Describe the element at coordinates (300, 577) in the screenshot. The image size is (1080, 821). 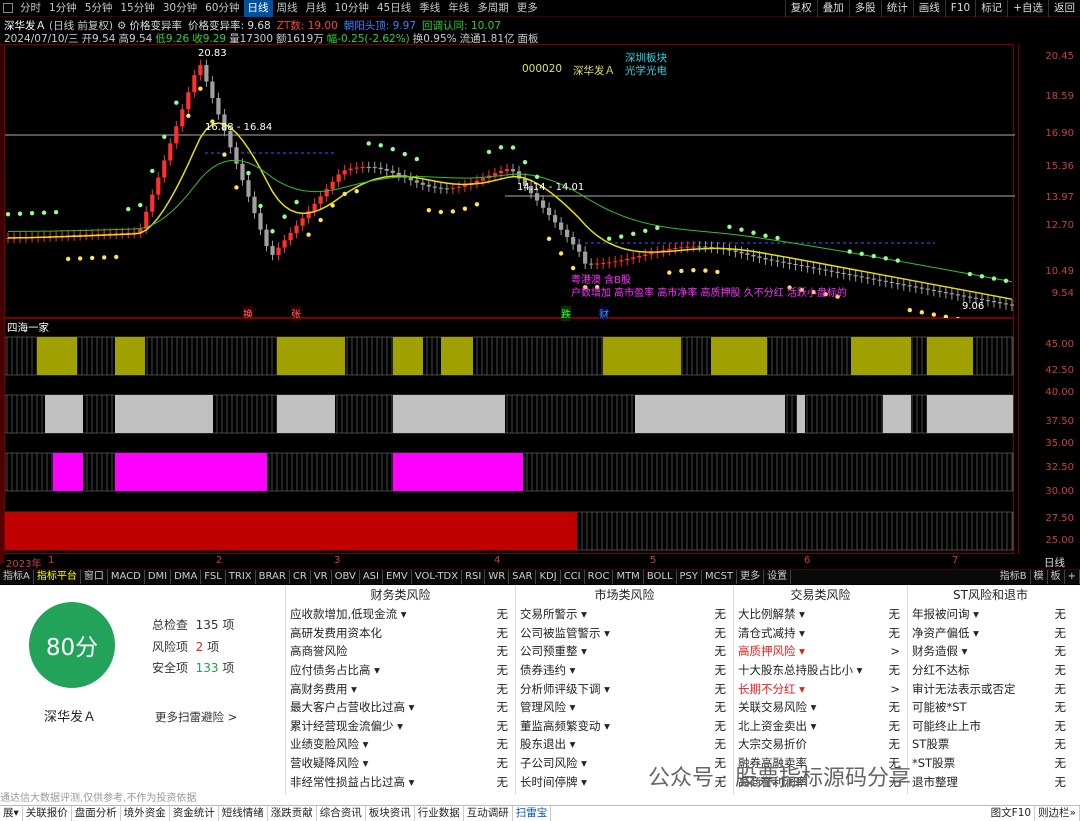
I see `tab-cr: CR` at that location.